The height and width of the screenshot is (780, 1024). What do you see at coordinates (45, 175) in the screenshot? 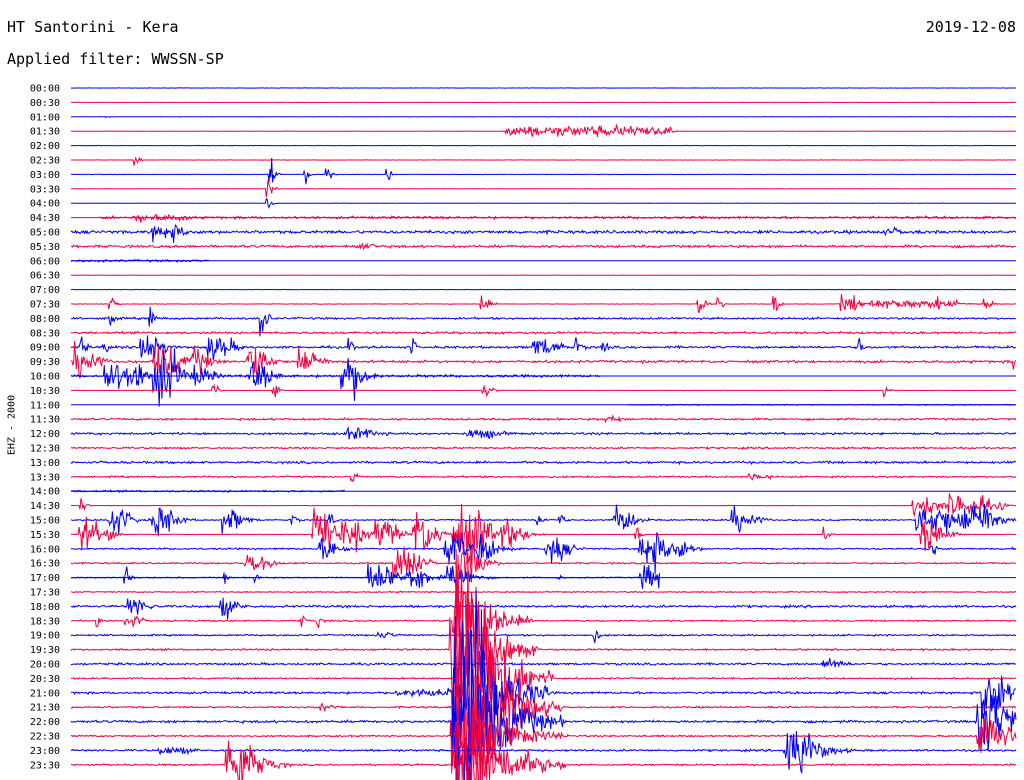
I see `time-label-0300: 03:00` at bounding box center [45, 175].